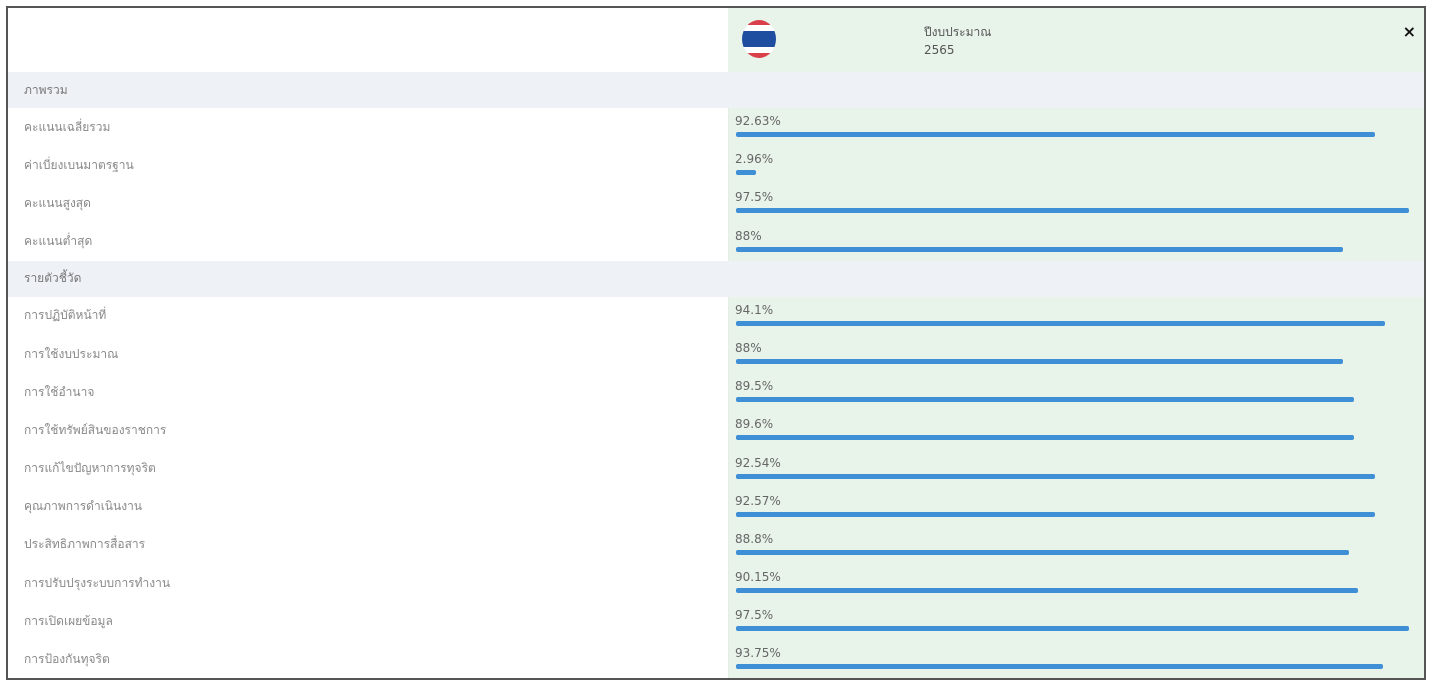 Image resolution: width=1438 pixels, height=684 pixels. I want to click on row-label: คะแนนสูงสุด, so click(57, 202).